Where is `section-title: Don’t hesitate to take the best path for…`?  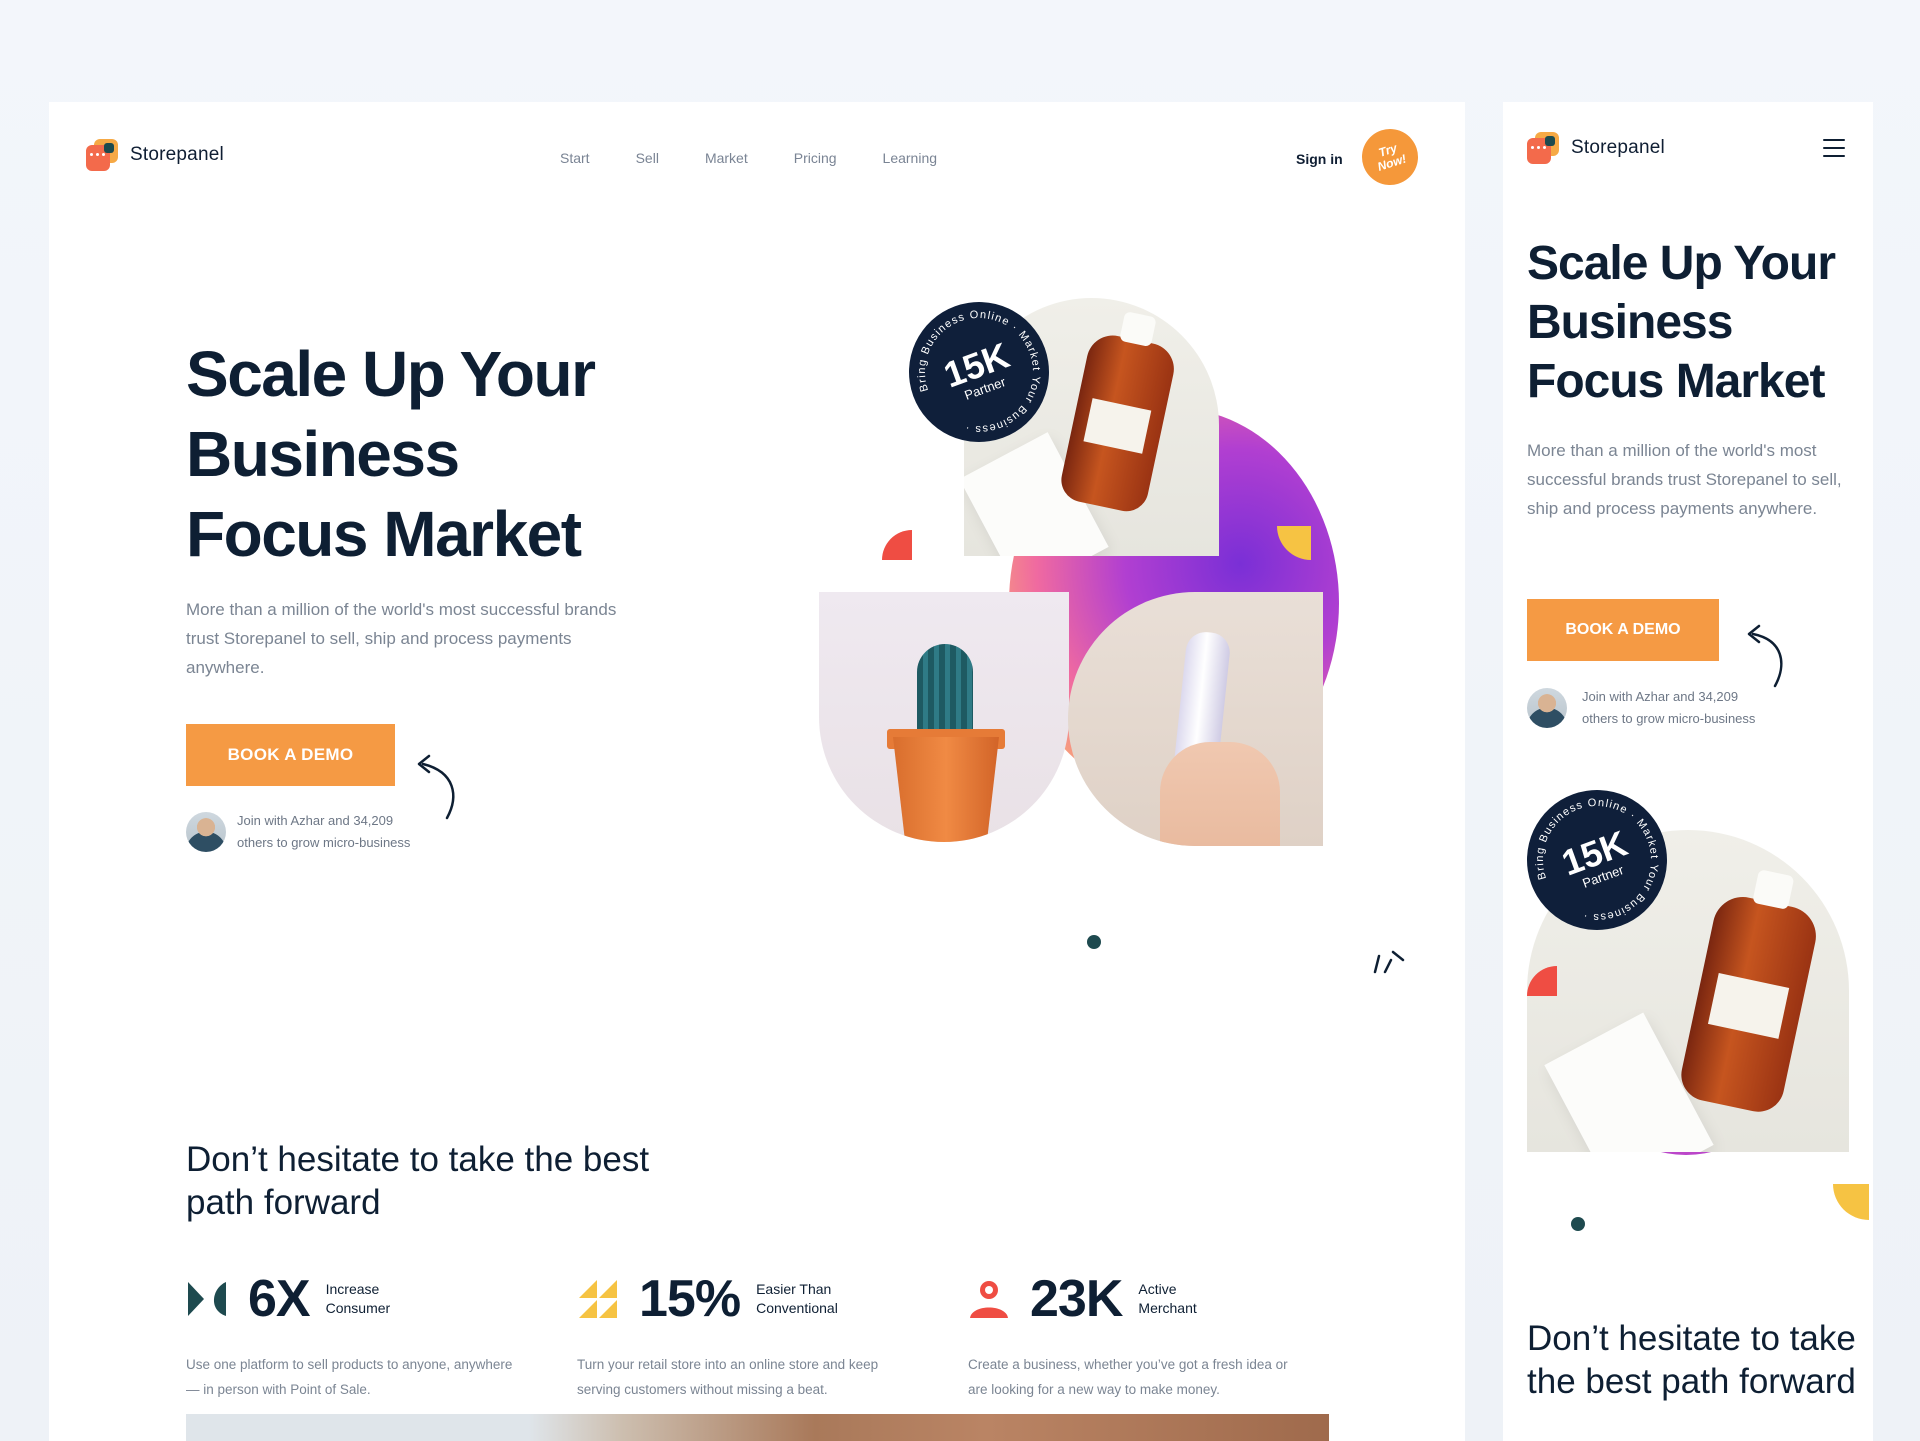
section-title: Don’t hesitate to take the best path for… is located at coordinates (418, 1181).